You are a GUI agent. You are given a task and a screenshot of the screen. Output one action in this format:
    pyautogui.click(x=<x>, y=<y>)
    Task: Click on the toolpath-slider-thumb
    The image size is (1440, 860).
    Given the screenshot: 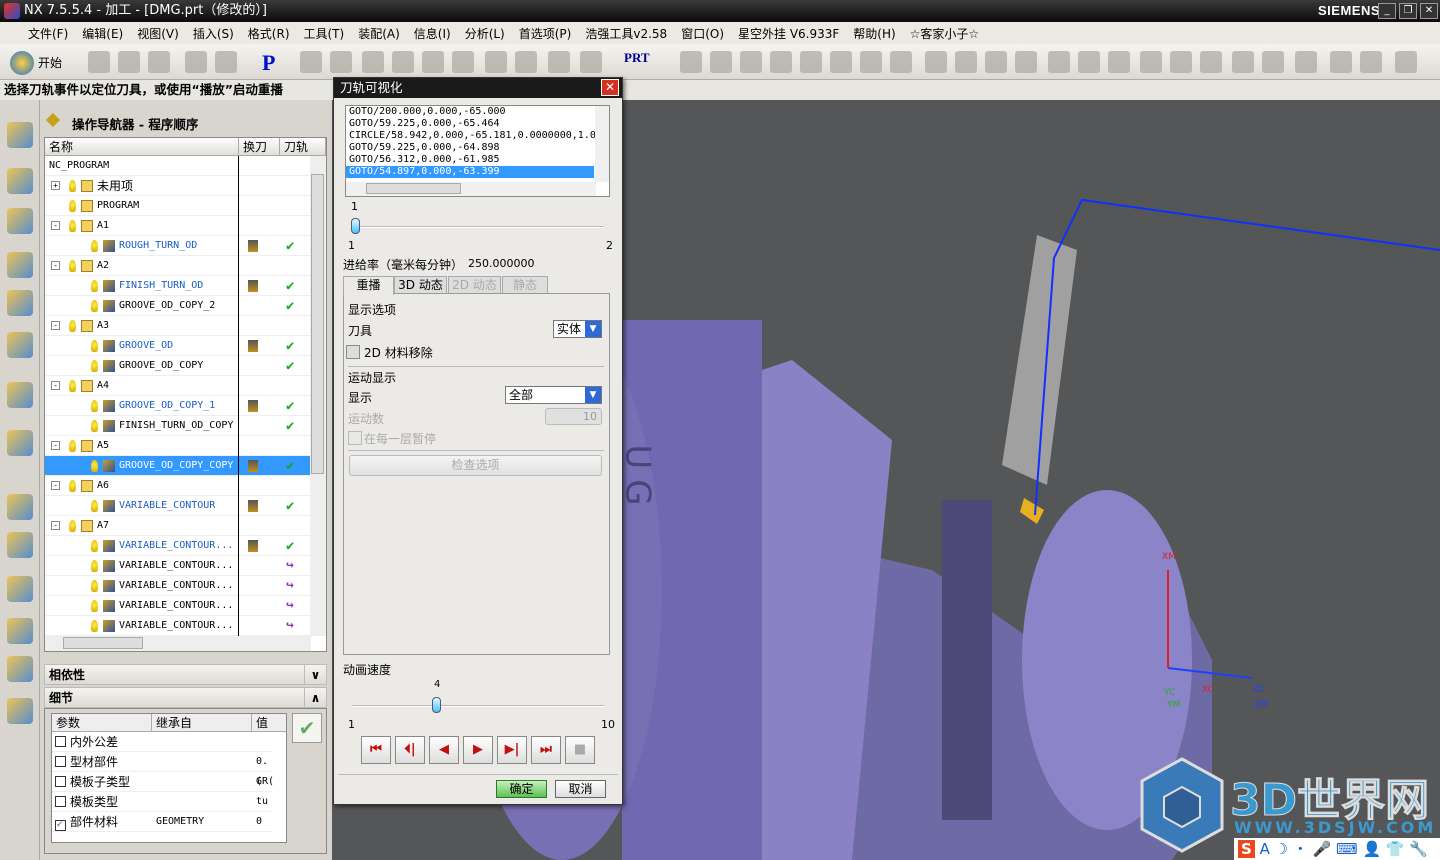 What is the action you would take?
    pyautogui.click(x=355, y=226)
    